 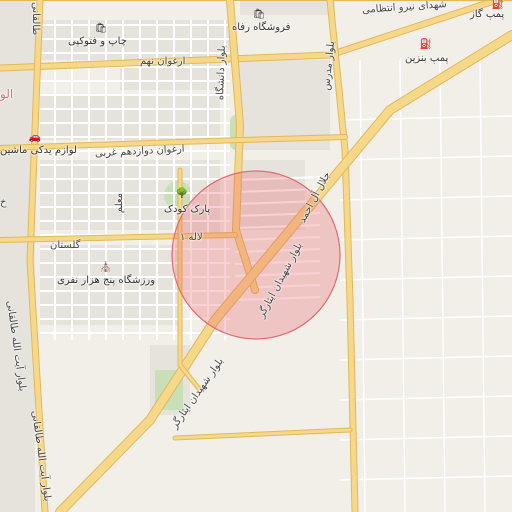 I want to click on label-kh: خ, so click(x=3, y=202).